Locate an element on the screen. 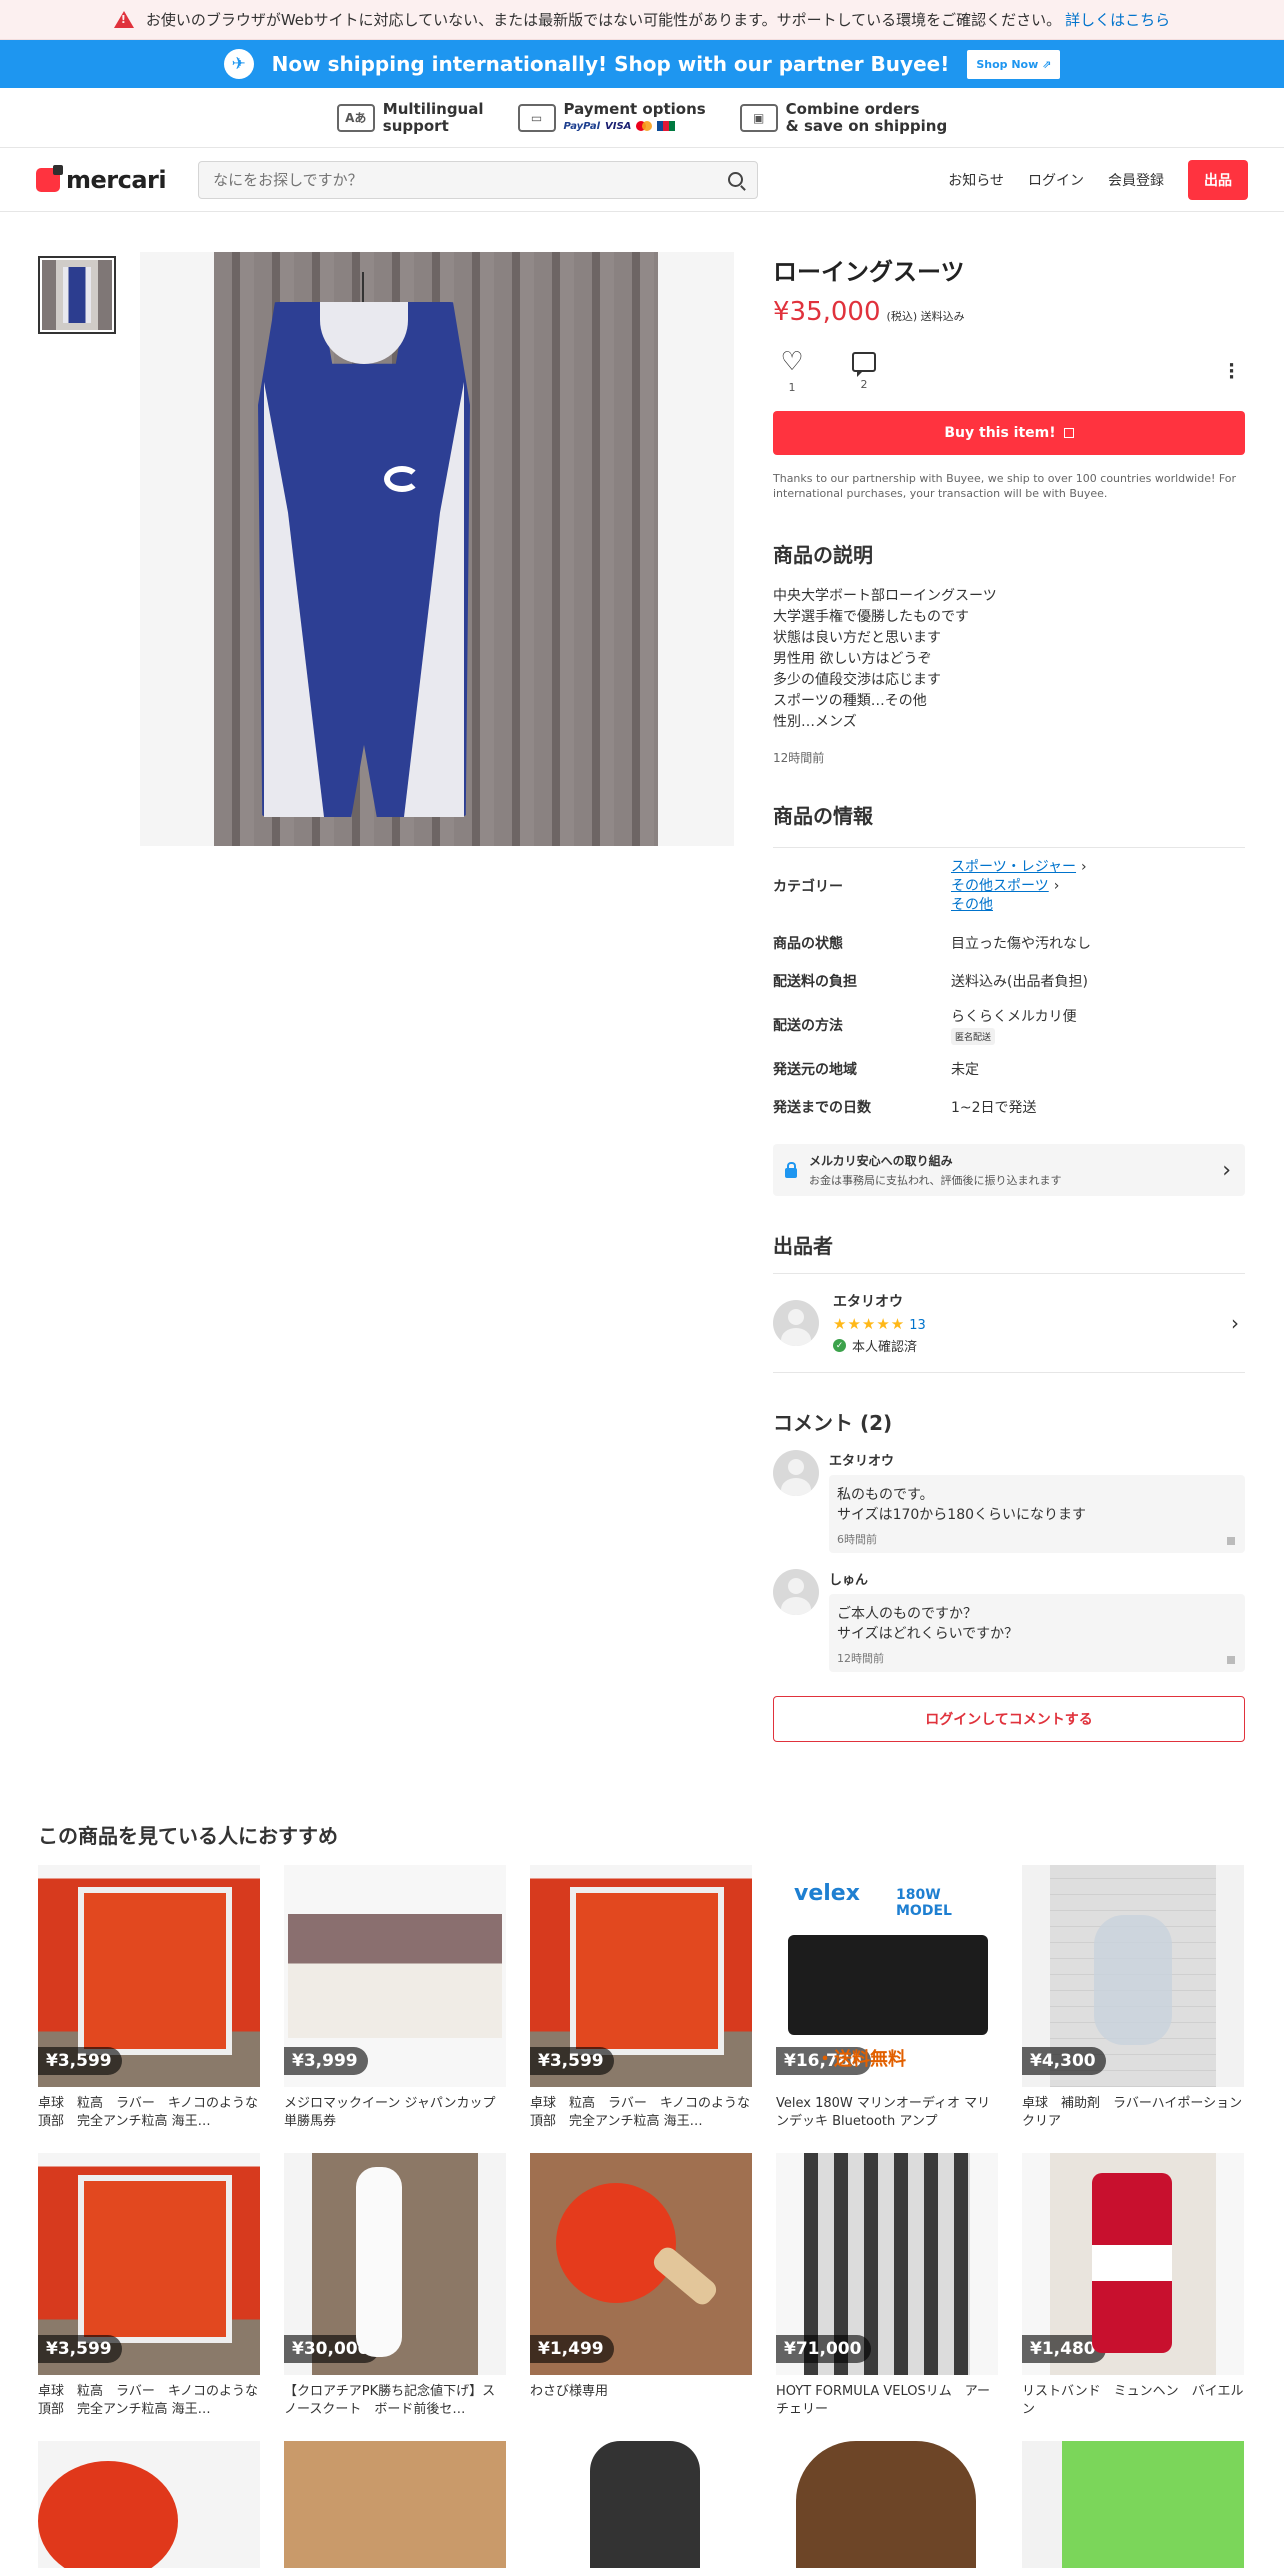 The width and height of the screenshot is (1284, 2568). product-card: ¥71,000 HOYT FORMULA VELOSリム アーチェリー is located at coordinates (887, 2286).